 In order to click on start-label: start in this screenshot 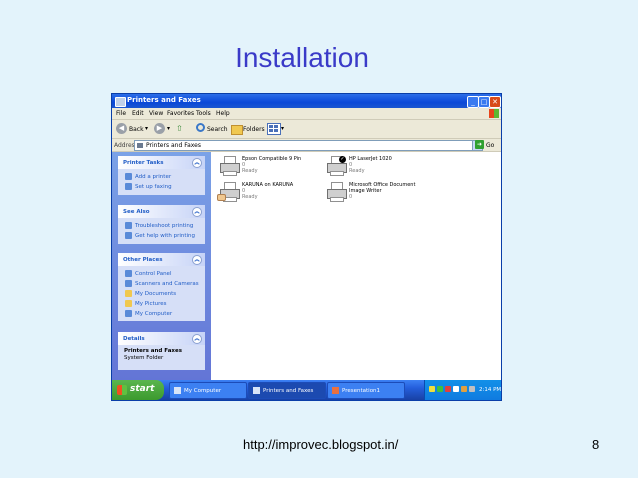, I will do `click(142, 389)`.